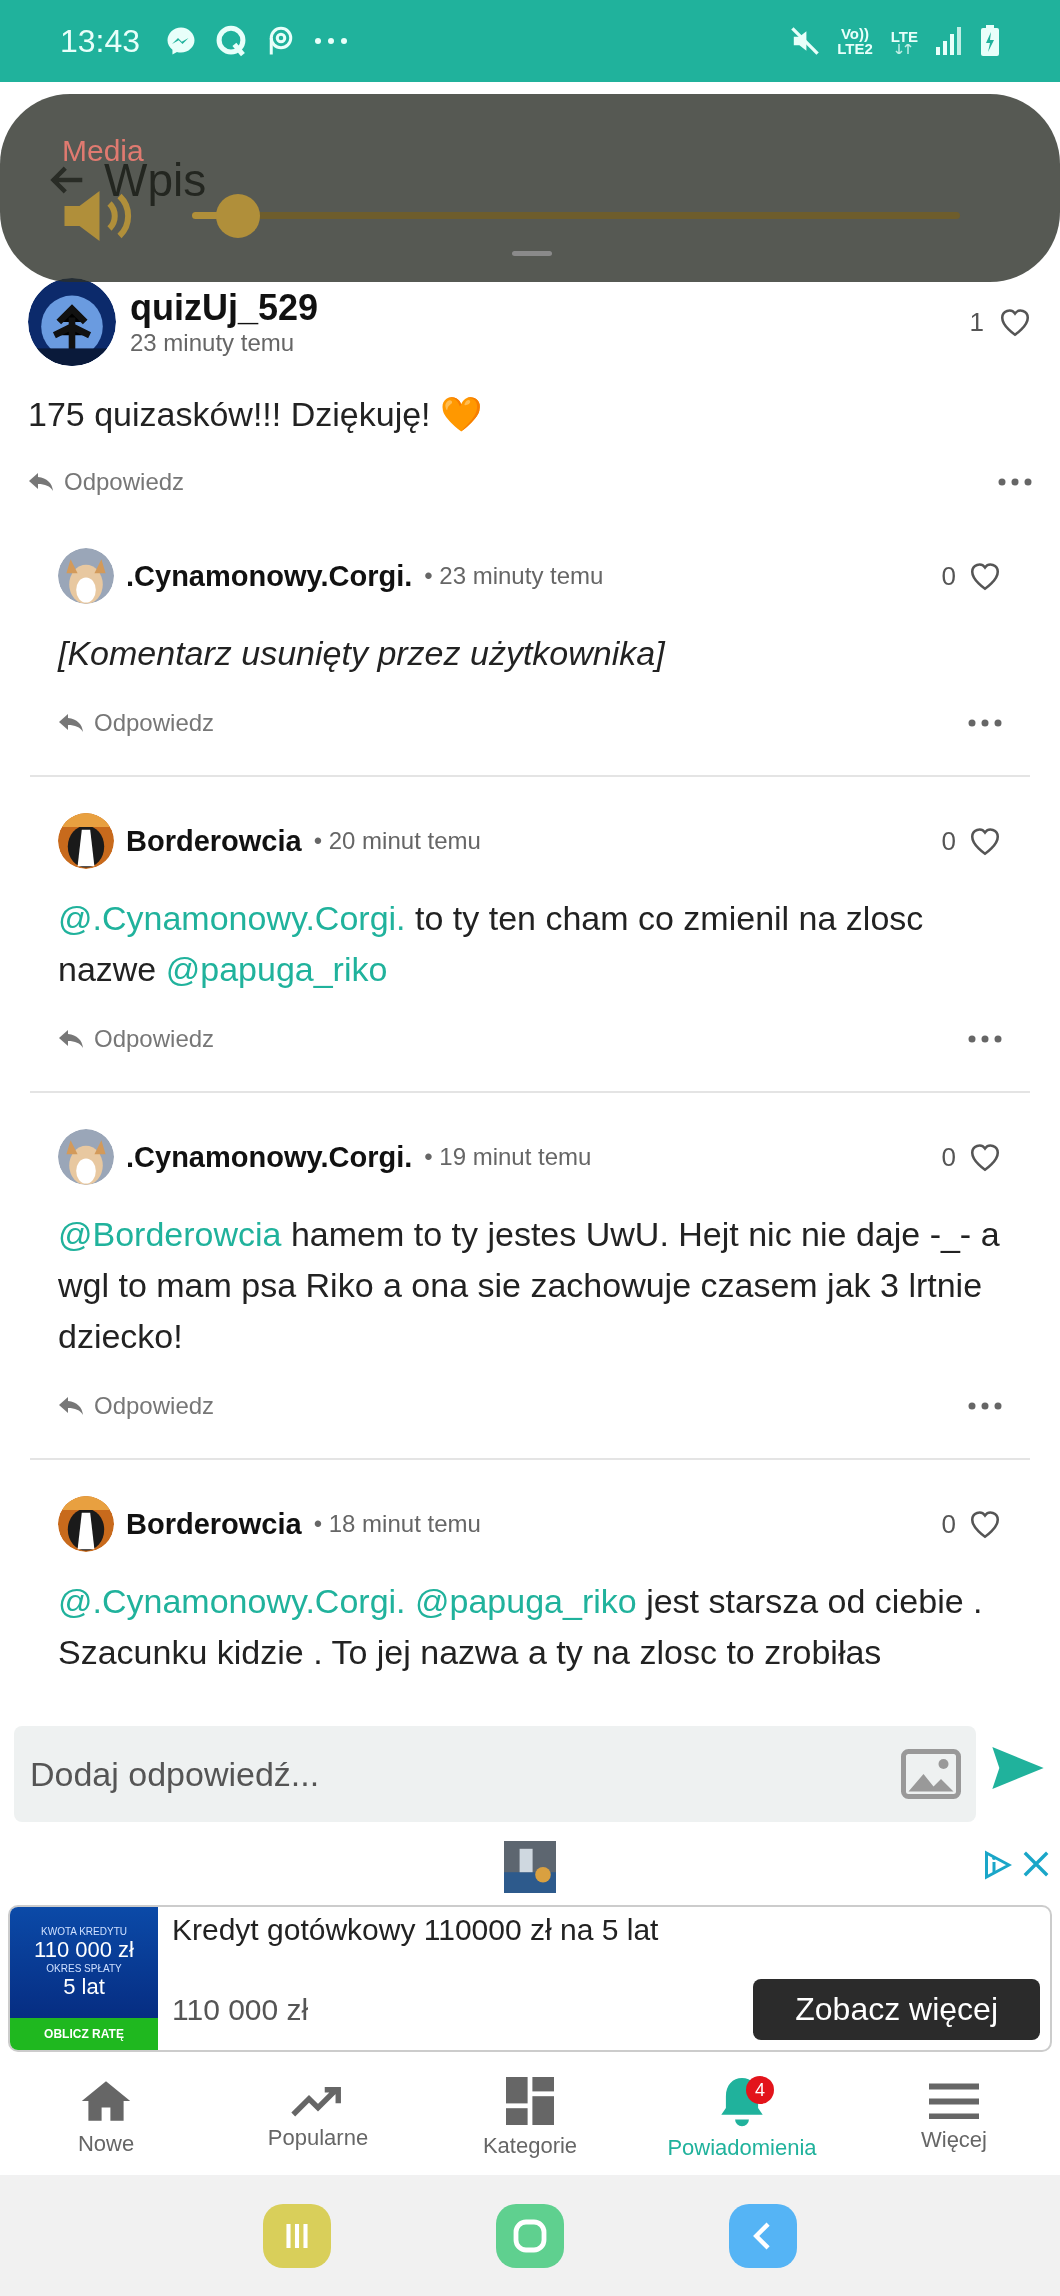 The height and width of the screenshot is (2296, 1060). What do you see at coordinates (931, 1774) in the screenshot?
I see `image-icon` at bounding box center [931, 1774].